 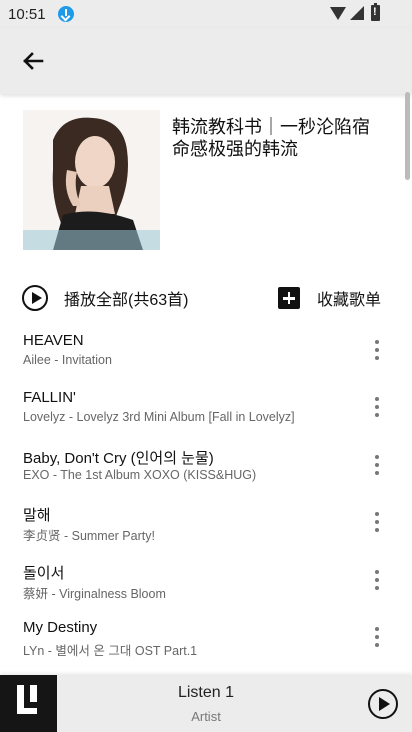 What do you see at coordinates (126, 300) in the screenshot?
I see `play-all-label: 播放全部(共63首)` at bounding box center [126, 300].